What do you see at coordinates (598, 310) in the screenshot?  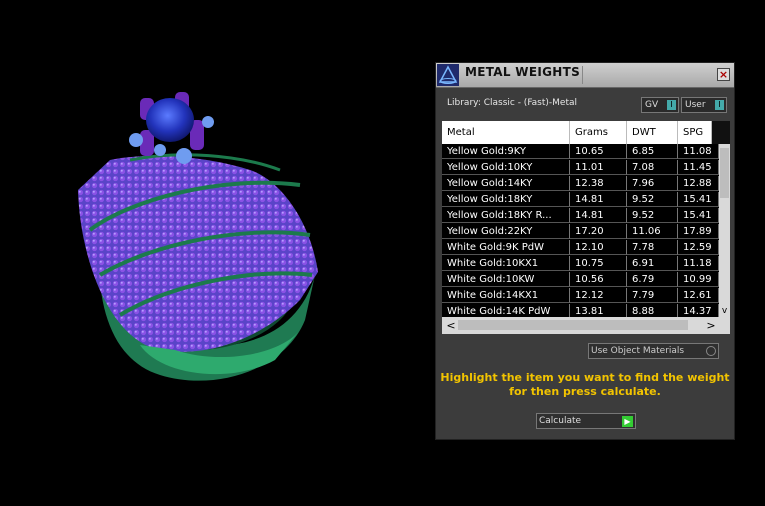 I see `cell-grams: 13.81` at bounding box center [598, 310].